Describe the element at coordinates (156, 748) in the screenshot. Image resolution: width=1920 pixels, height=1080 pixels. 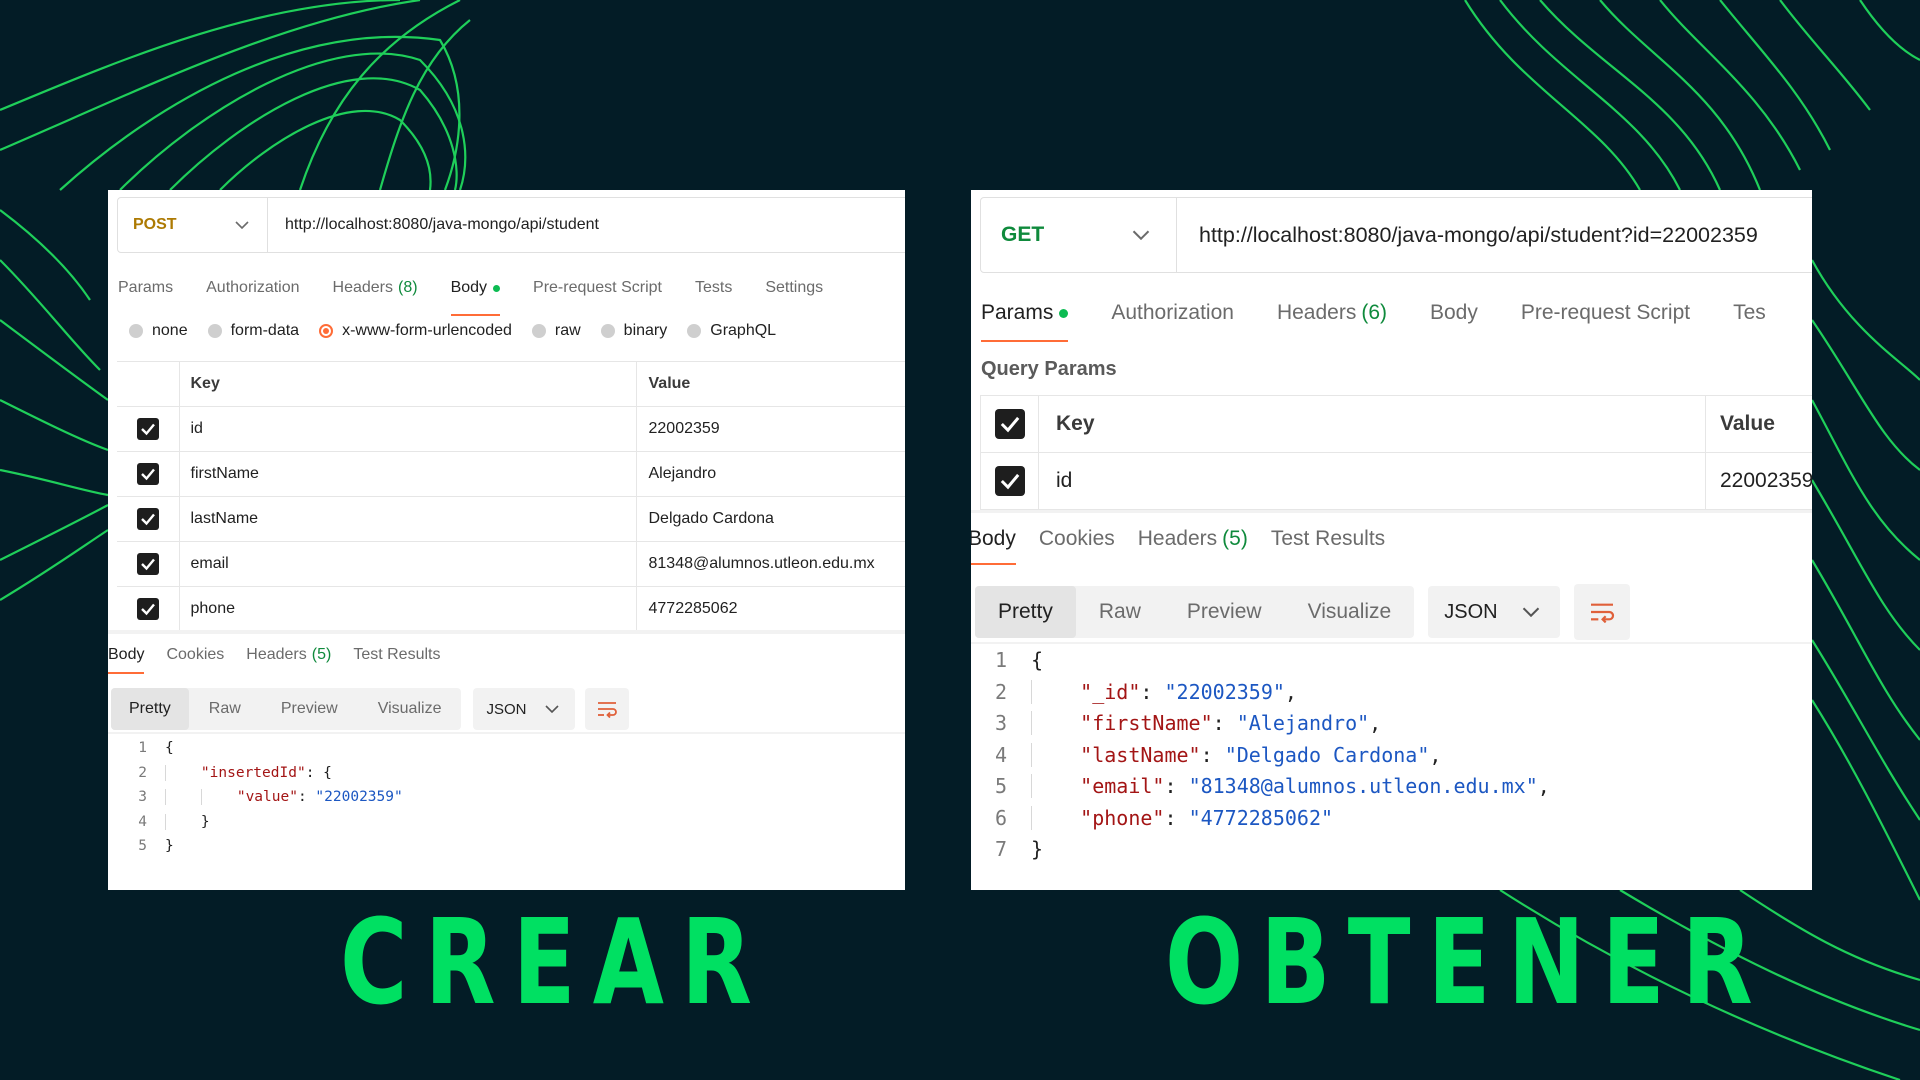
I see `code-line: 1{` at that location.